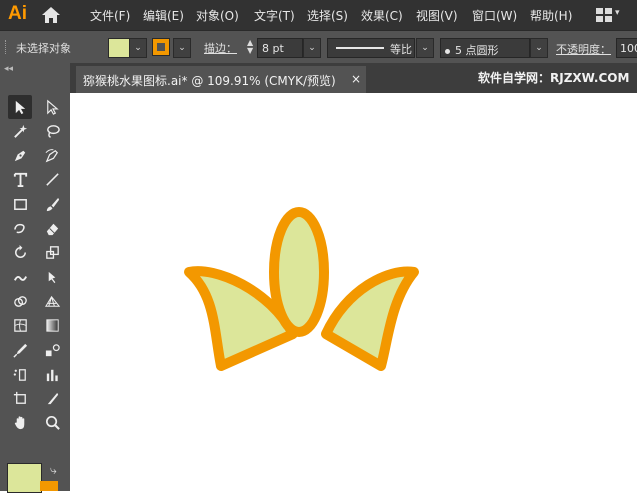 This screenshot has width=637, height=495. I want to click on line-segment-icon, so click(52, 180).